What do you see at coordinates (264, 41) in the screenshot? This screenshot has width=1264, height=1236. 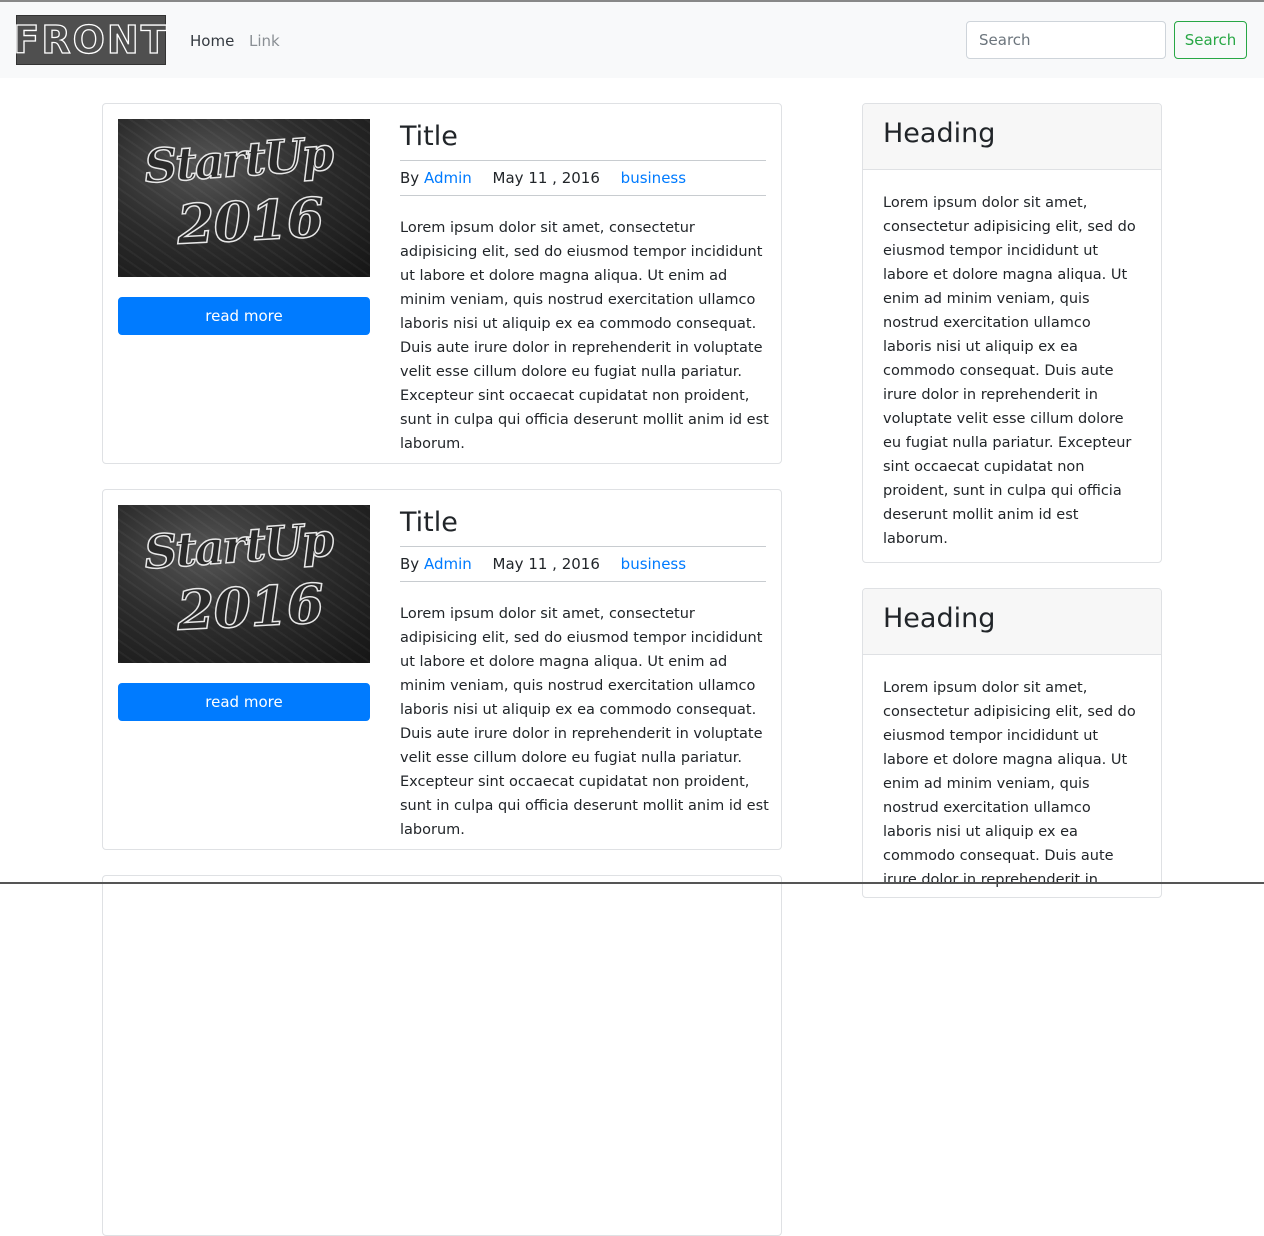 I see `nav-link-link: Link` at bounding box center [264, 41].